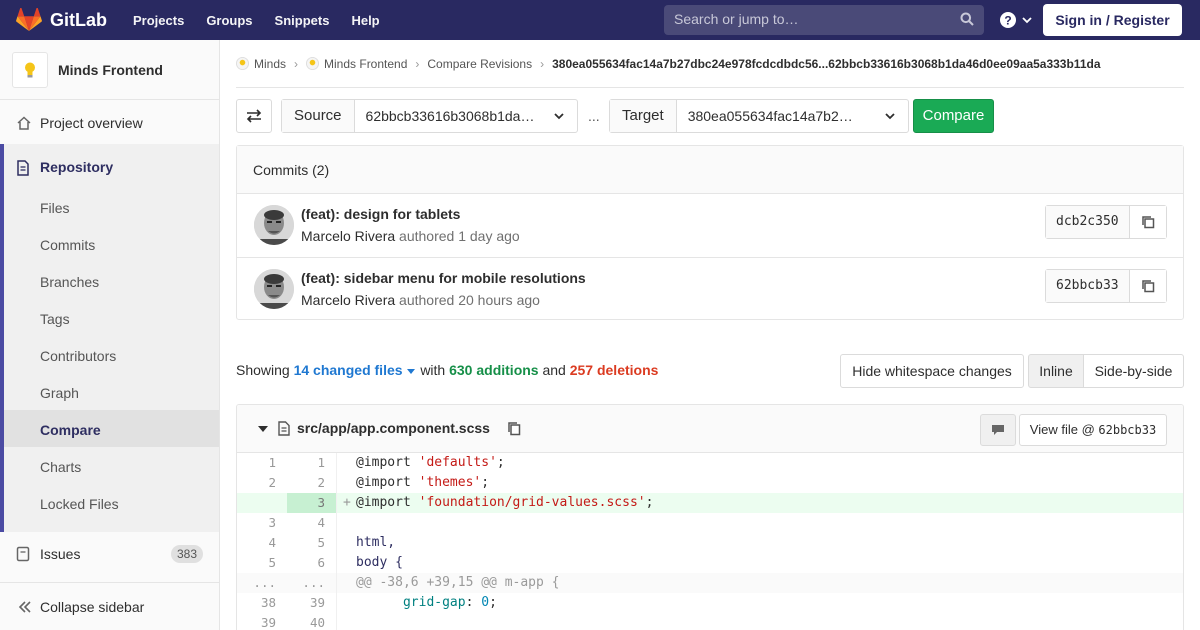 Image resolution: width=1200 pixels, height=630 pixels. Describe the element at coordinates (489, 236) in the screenshot. I see `commit-time: 1 day ago` at that location.